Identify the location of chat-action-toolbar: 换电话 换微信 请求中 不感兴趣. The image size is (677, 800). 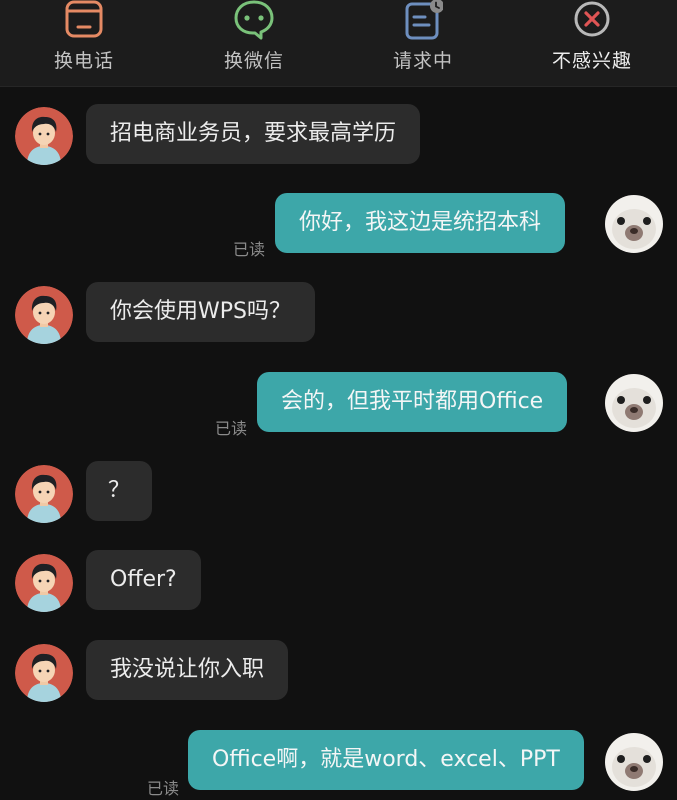
(338, 43).